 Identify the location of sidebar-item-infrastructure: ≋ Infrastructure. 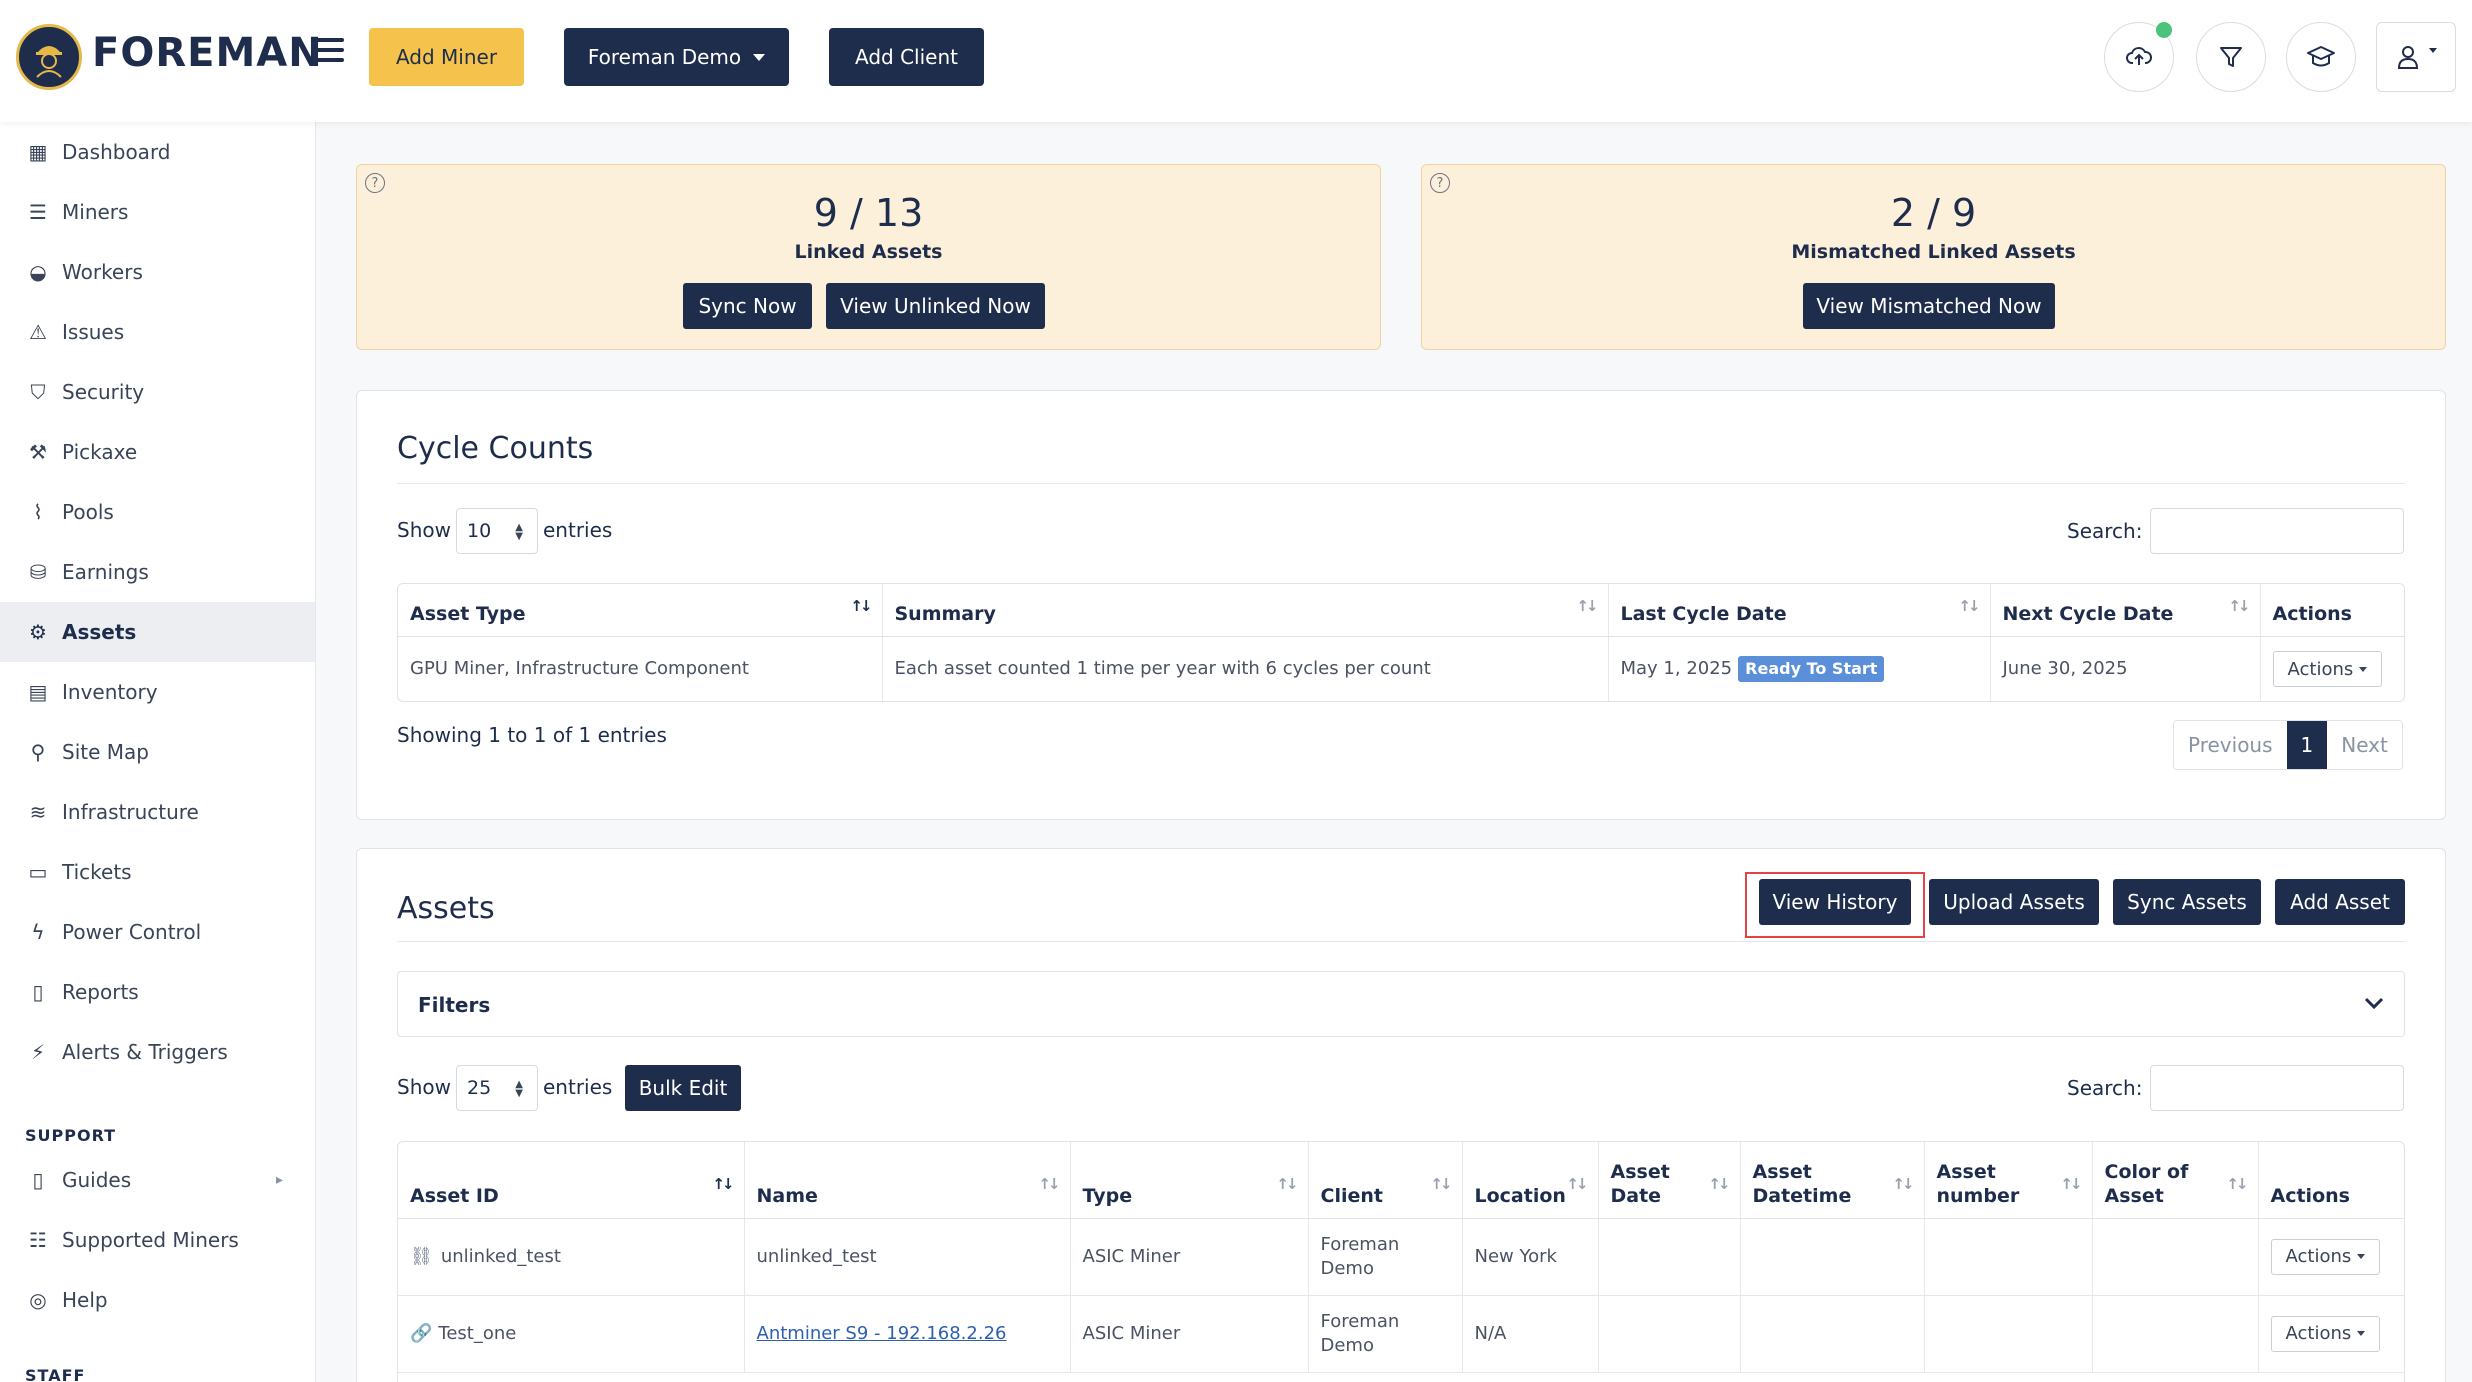
(157, 812).